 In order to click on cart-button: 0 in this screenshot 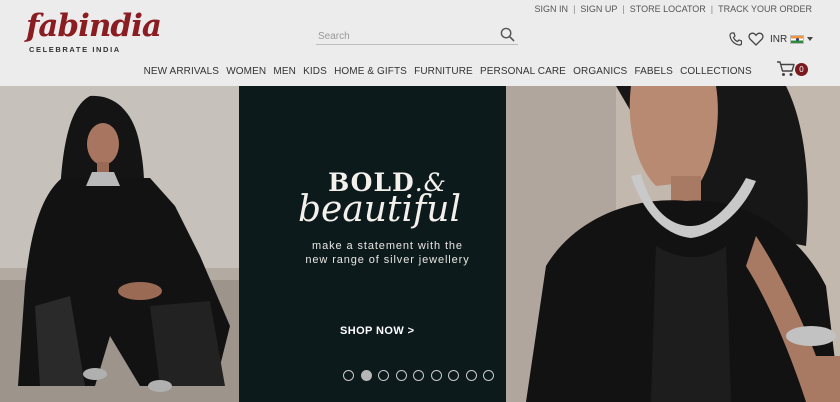, I will do `click(793, 70)`.